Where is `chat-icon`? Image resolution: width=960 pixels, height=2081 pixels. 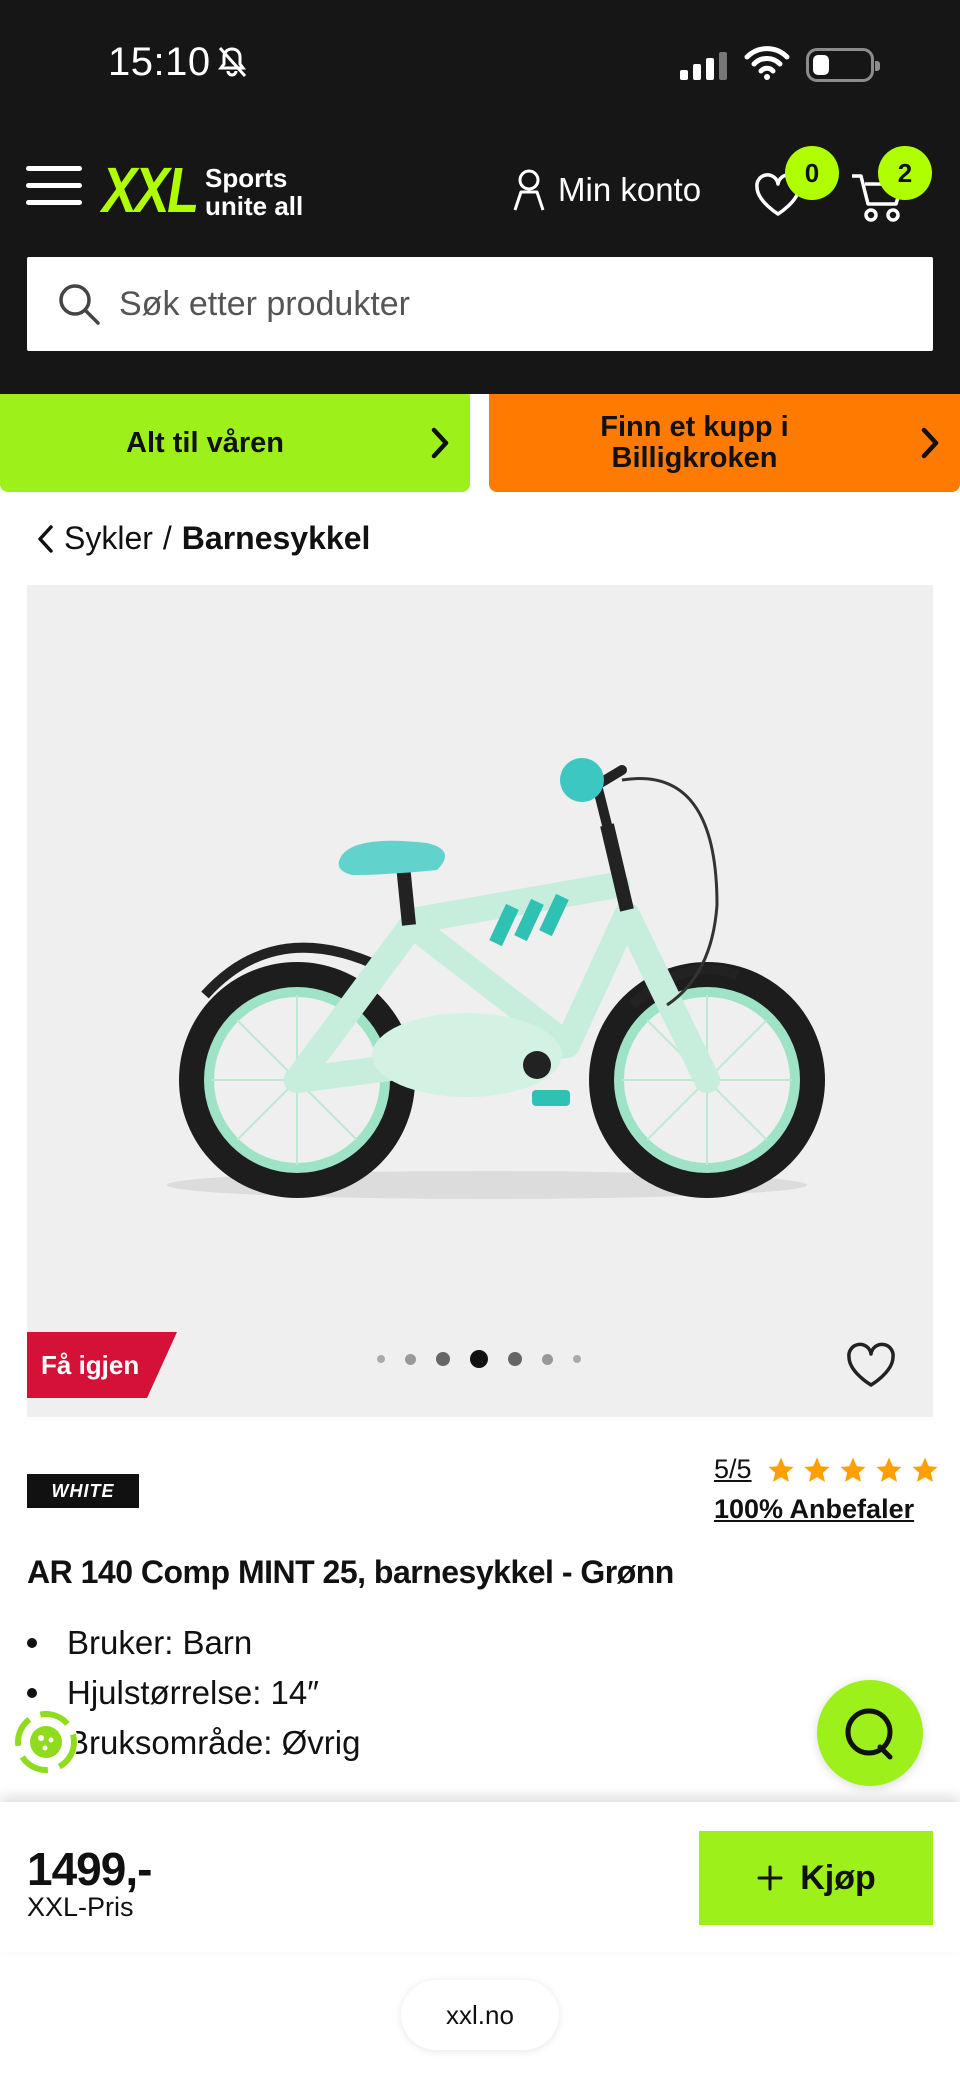
chat-icon is located at coordinates (869, 1734).